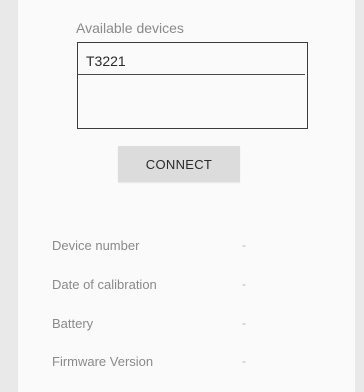 Image resolution: width=364 pixels, height=392 pixels. What do you see at coordinates (244, 361) in the screenshot?
I see `firmware-version-value: -` at bounding box center [244, 361].